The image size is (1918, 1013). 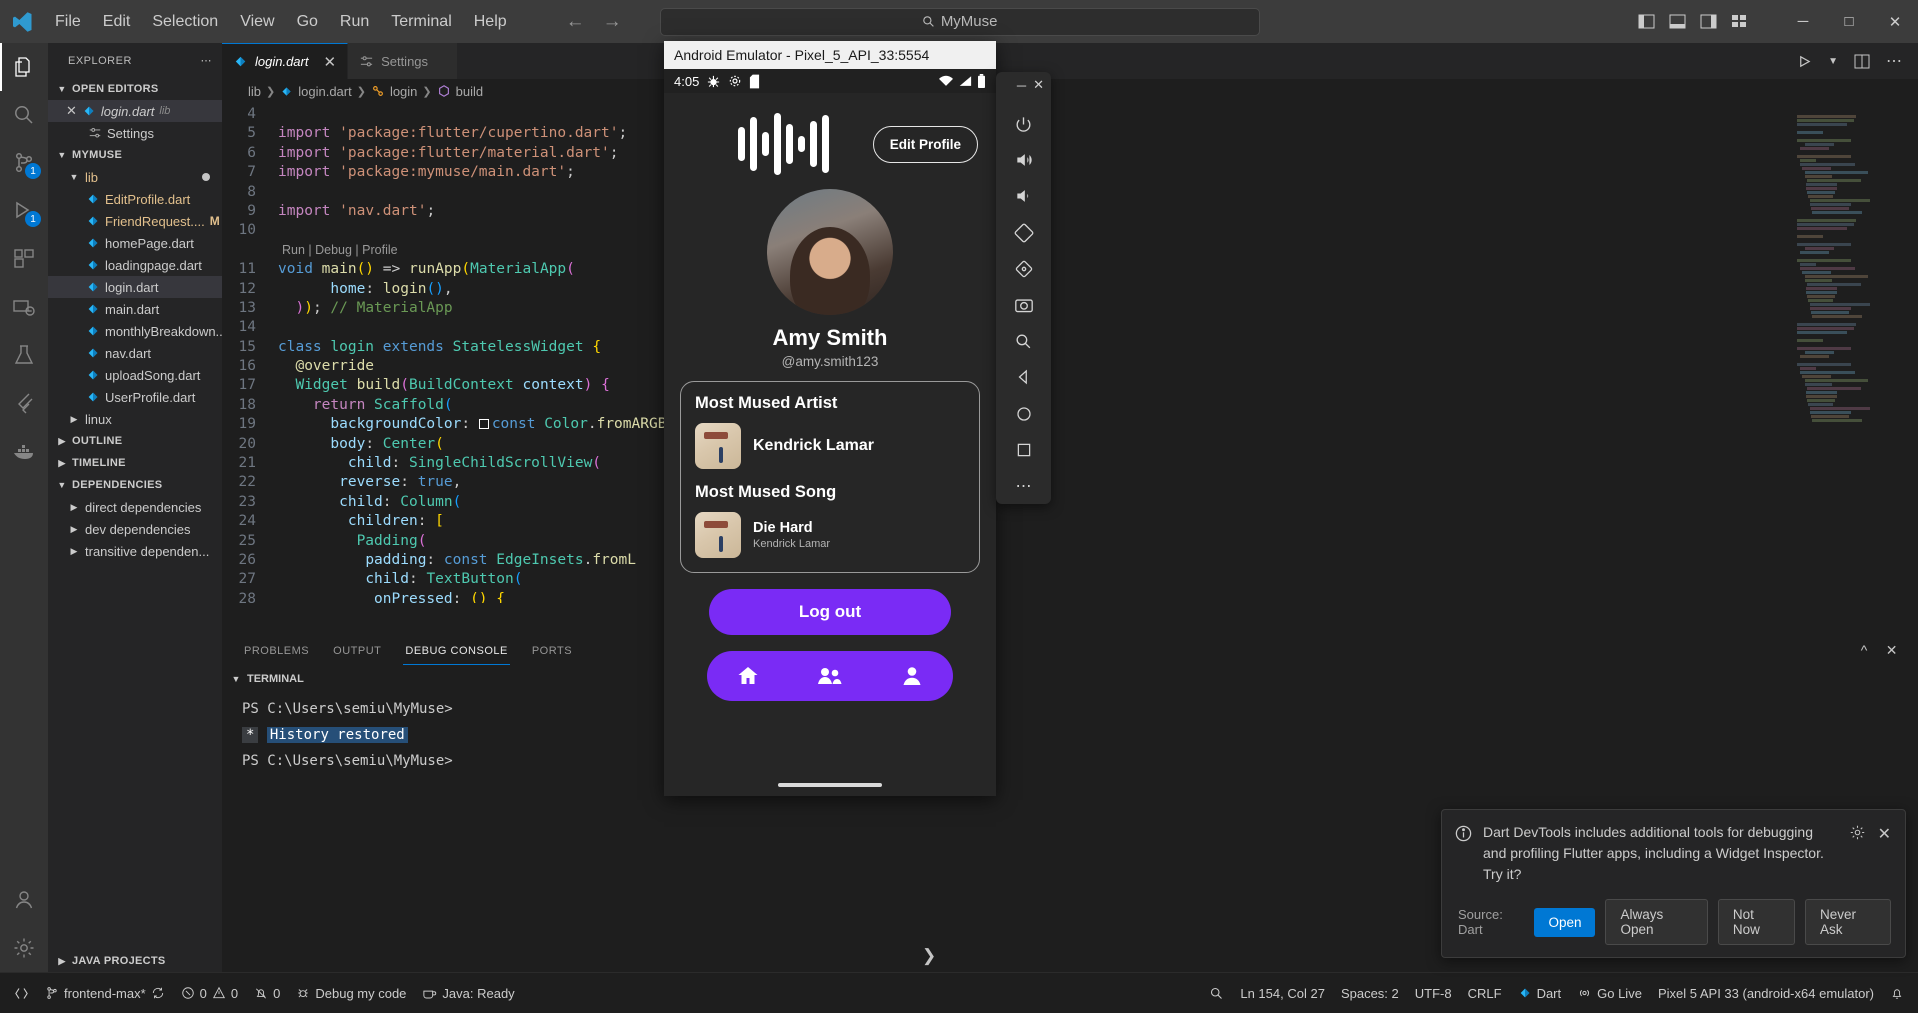 I want to click on dep-direct-dependencies: ▶ direct dependencies, so click(x=135, y=507).